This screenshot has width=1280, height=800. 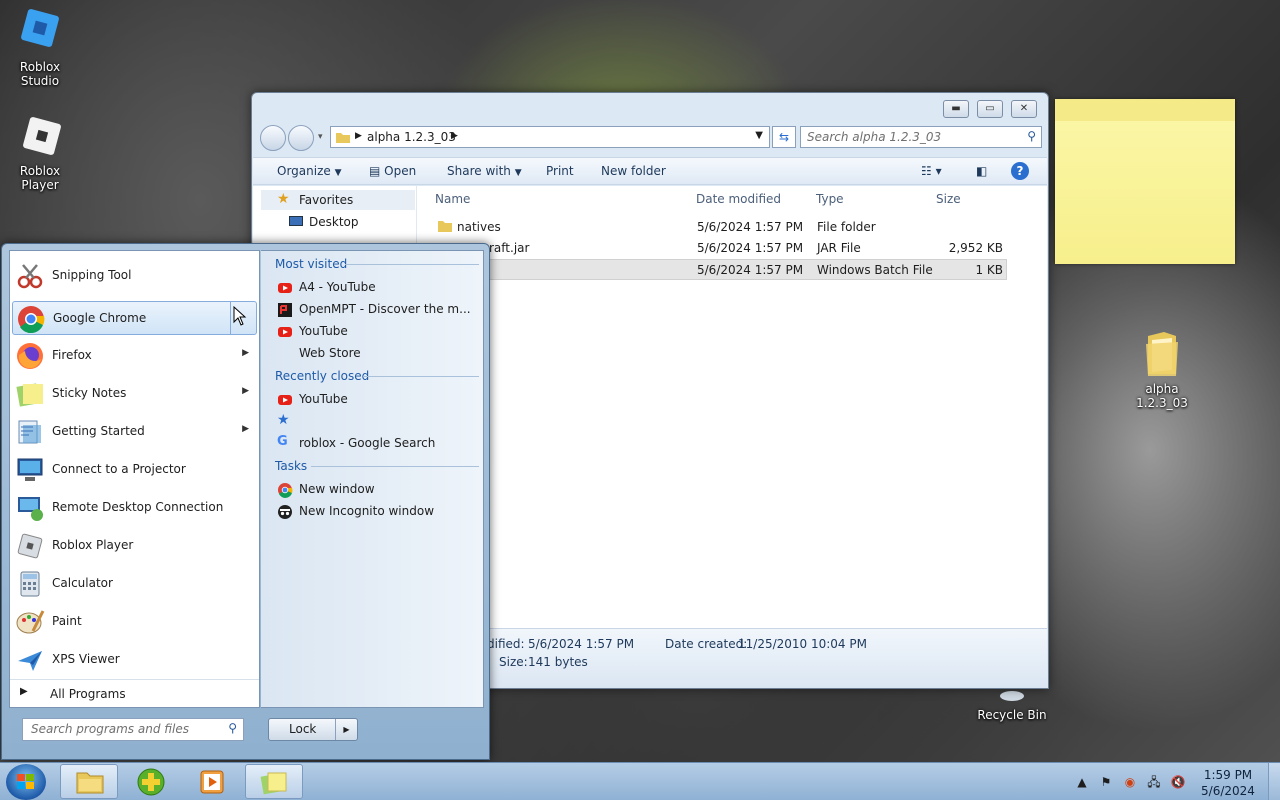 What do you see at coordinates (956, 109) in the screenshot?
I see `minimize-button: ▬` at bounding box center [956, 109].